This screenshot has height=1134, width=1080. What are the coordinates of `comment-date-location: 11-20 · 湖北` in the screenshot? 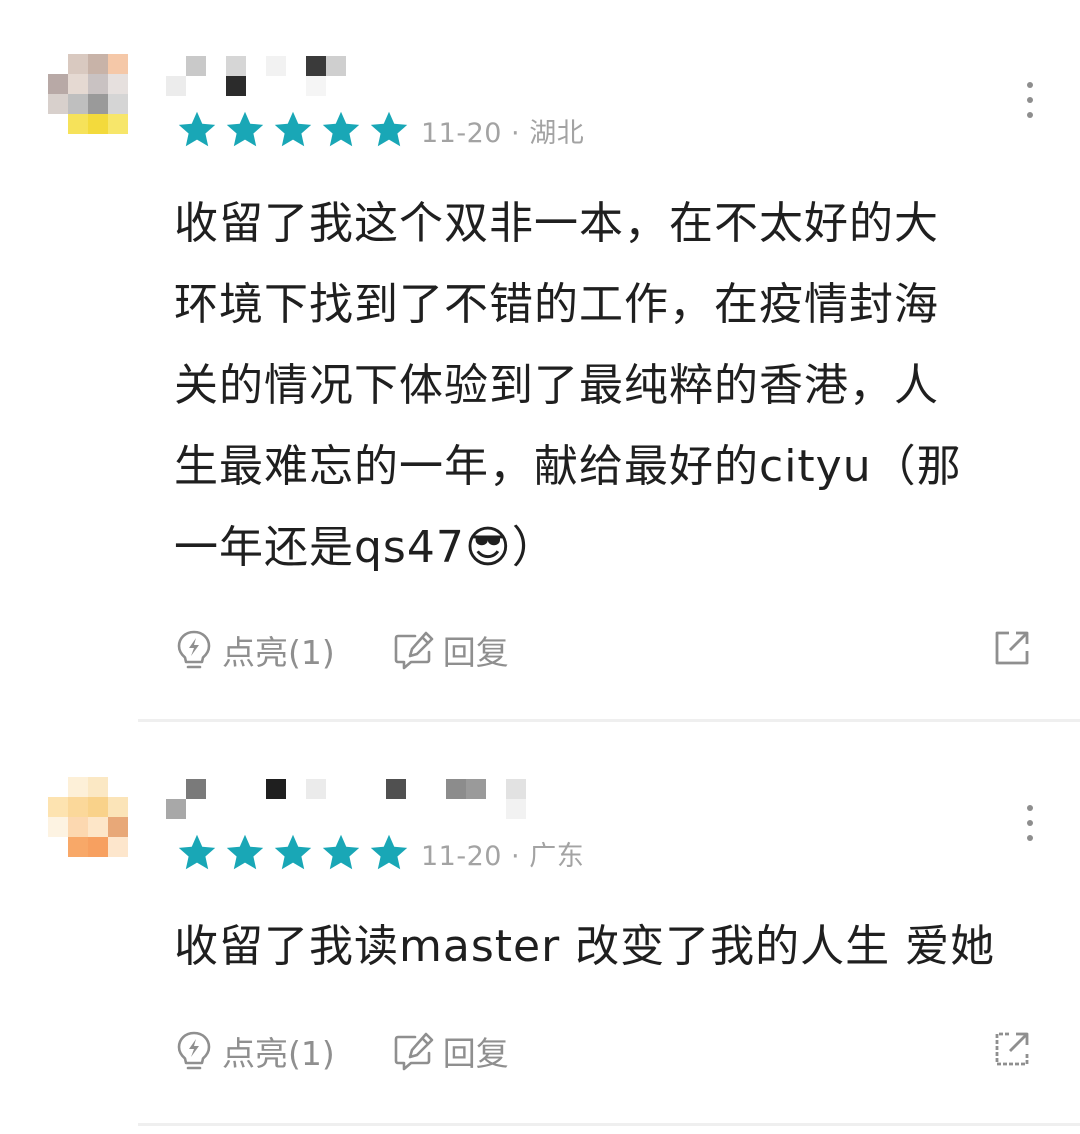 It's located at (503, 133).